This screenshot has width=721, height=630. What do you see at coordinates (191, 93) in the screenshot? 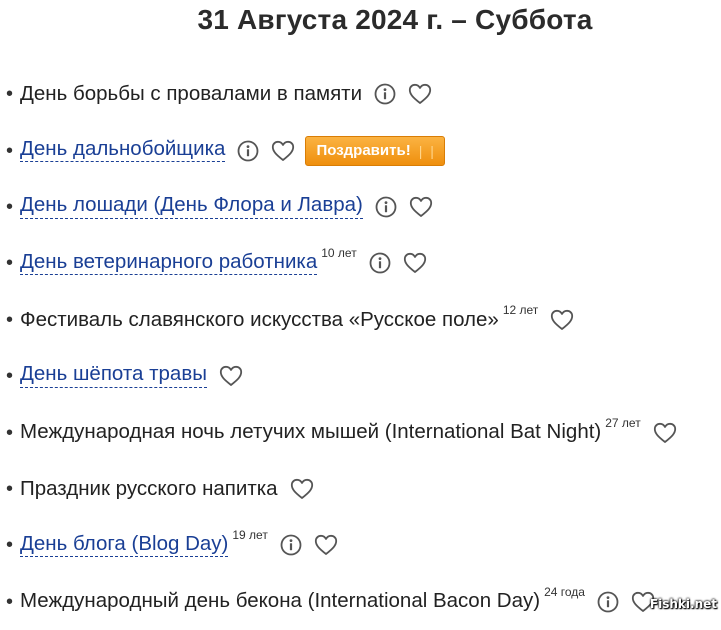
I see `holiday-name: День борьбы с провалами в памяти` at bounding box center [191, 93].